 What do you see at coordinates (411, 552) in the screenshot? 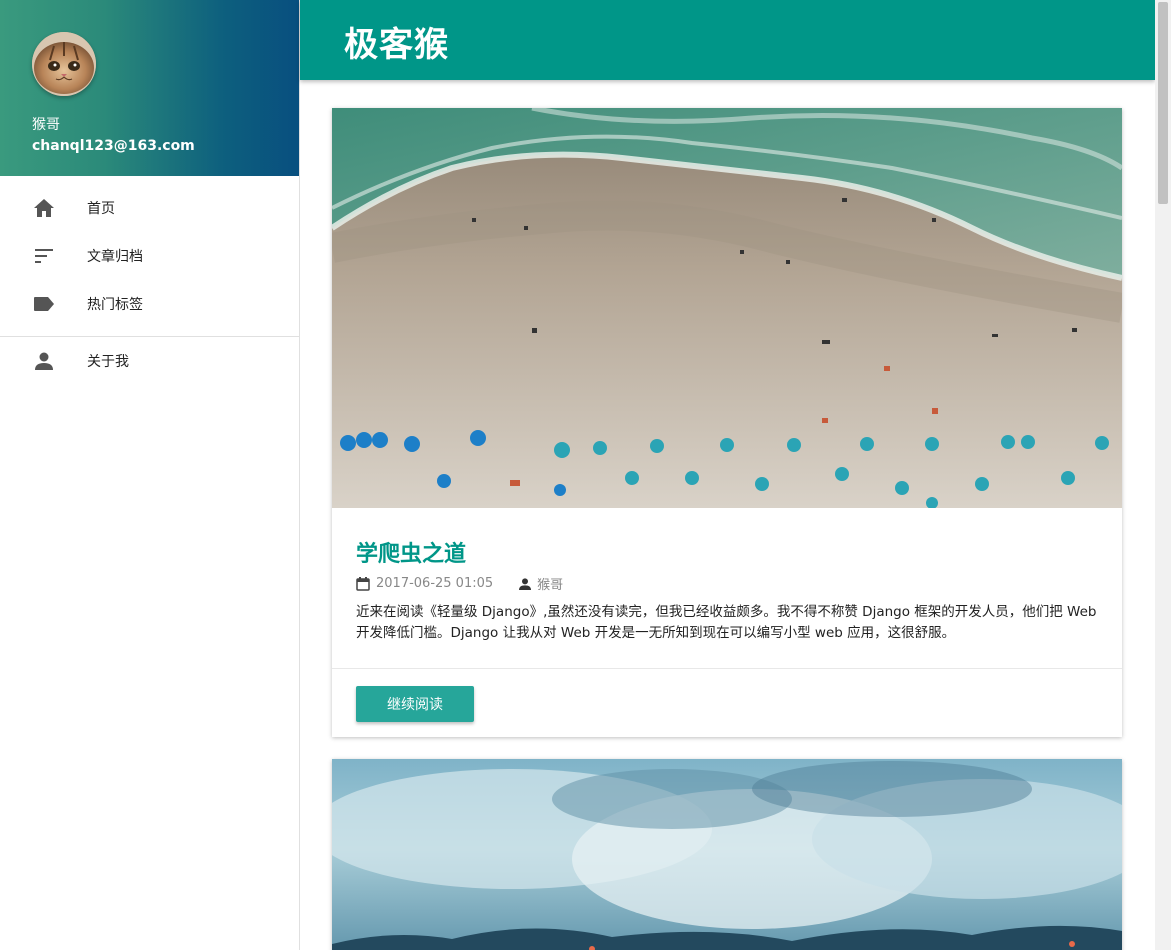
I see `post-title: 学爬虫之道` at bounding box center [411, 552].